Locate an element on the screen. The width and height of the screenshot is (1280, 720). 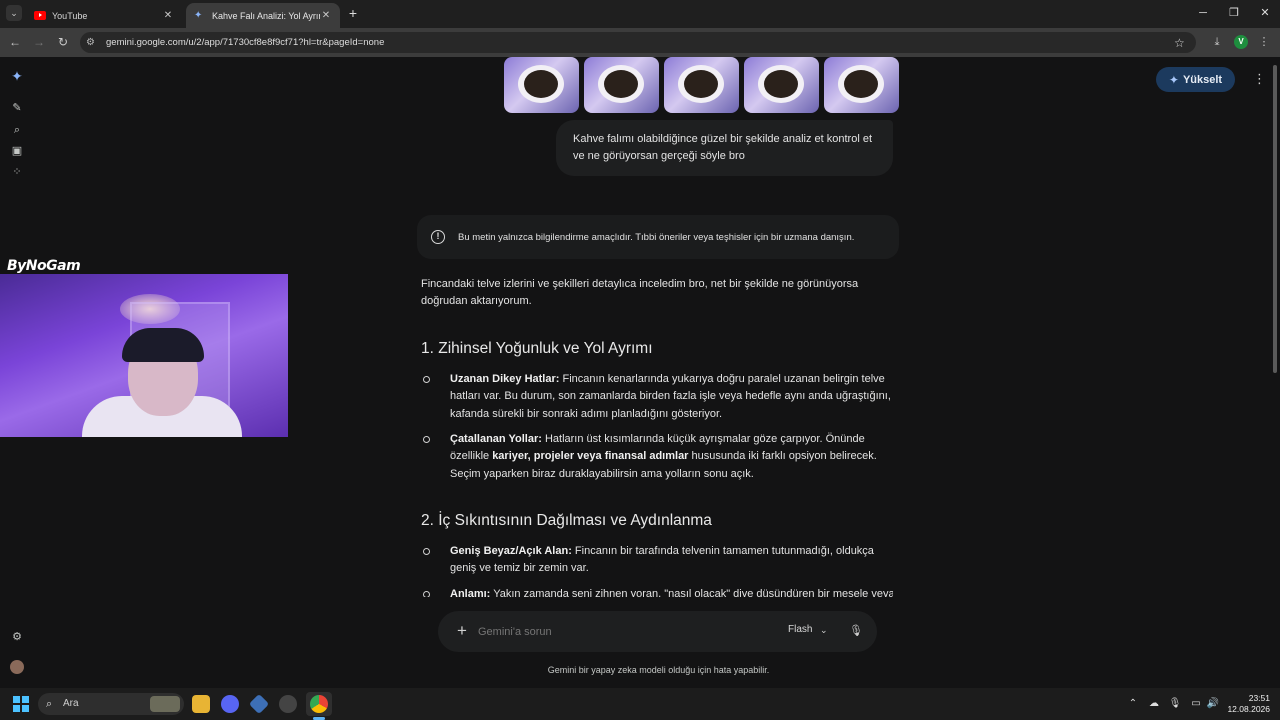
streamer-logo-text: ByNoGam is located at coordinates (44, 266).